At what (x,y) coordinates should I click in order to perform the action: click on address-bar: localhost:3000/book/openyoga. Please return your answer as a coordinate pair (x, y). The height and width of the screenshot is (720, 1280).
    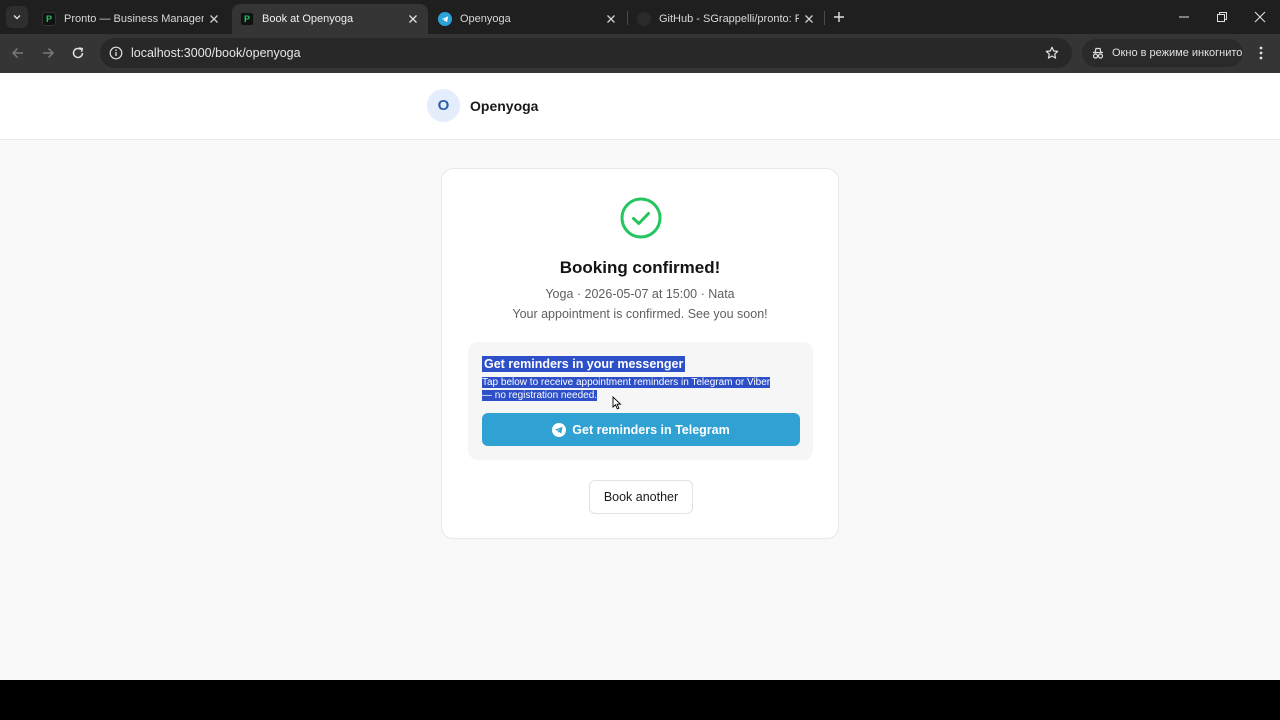
    Looking at the image, I should click on (586, 53).